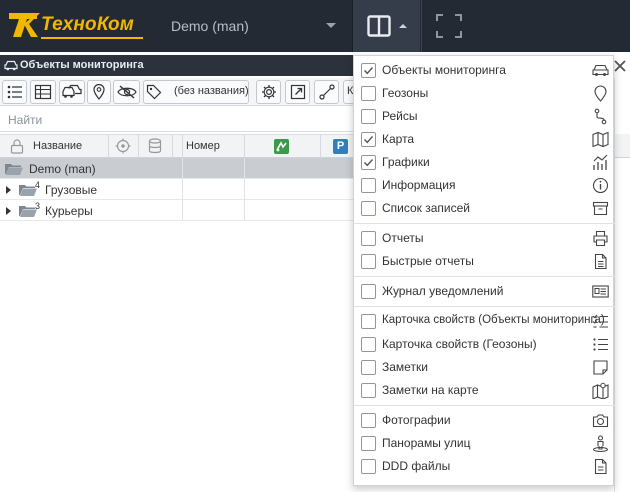 The width and height of the screenshot is (630, 492). What do you see at coordinates (256, 26) in the screenshot?
I see `user-select: Demo (man)` at bounding box center [256, 26].